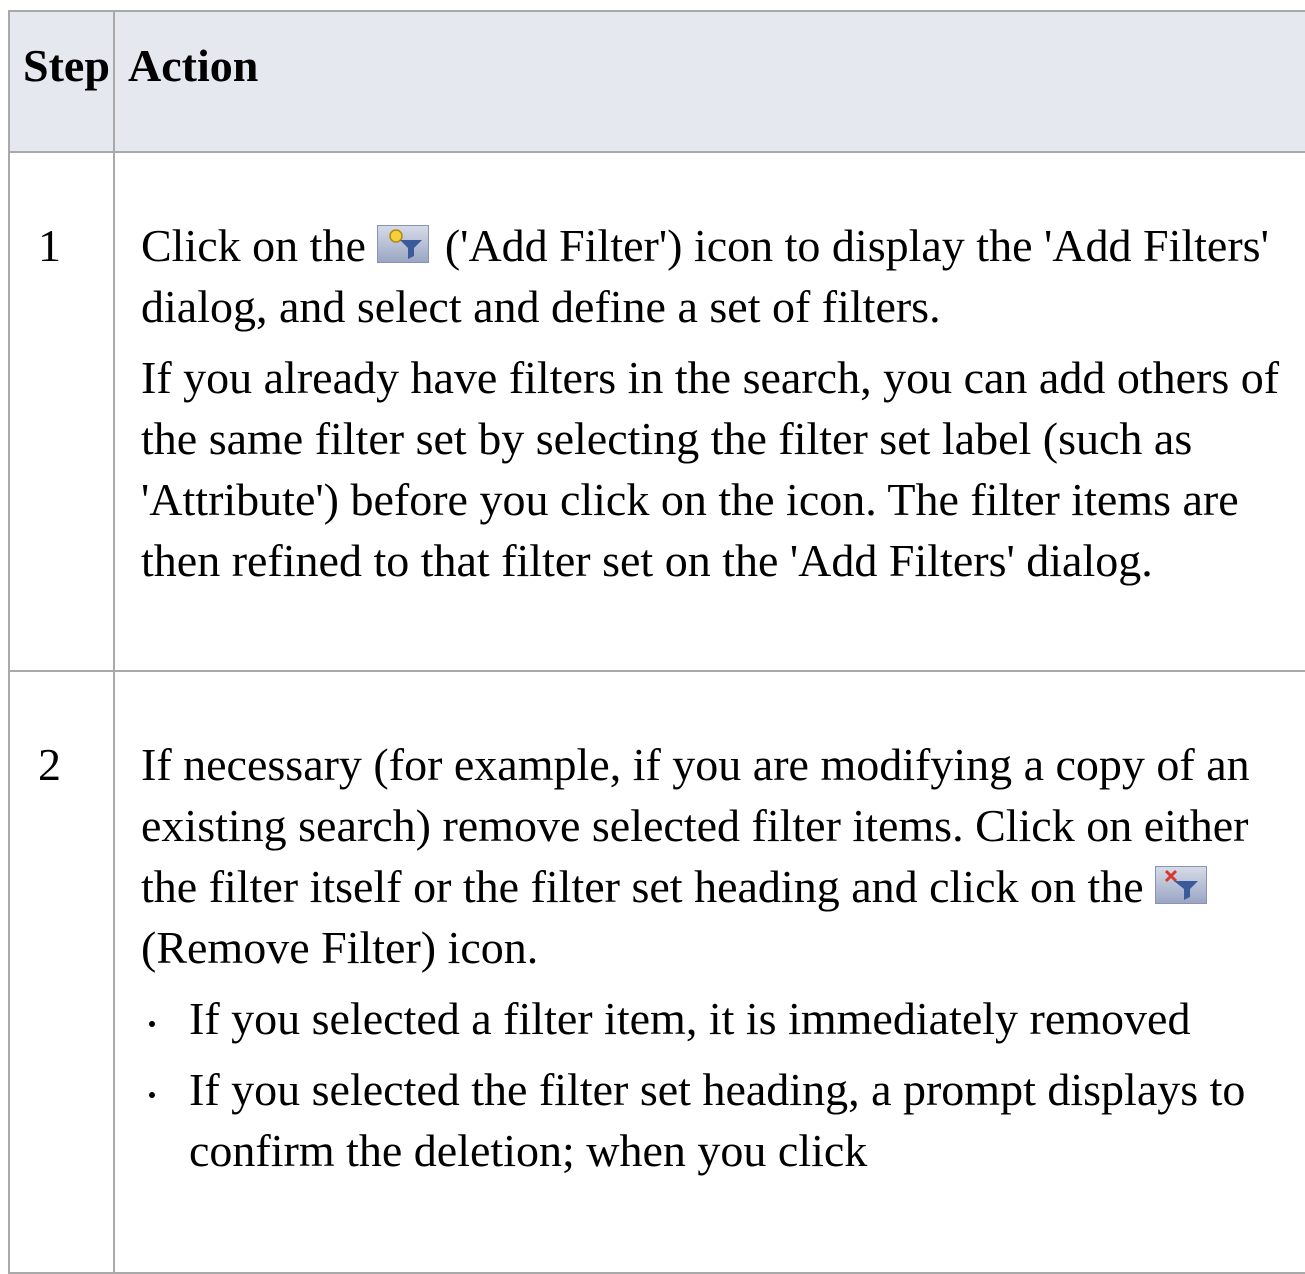 The height and width of the screenshot is (1274, 1305). Describe the element at coordinates (253, 245) in the screenshot. I see `action-text: Click on the` at that location.